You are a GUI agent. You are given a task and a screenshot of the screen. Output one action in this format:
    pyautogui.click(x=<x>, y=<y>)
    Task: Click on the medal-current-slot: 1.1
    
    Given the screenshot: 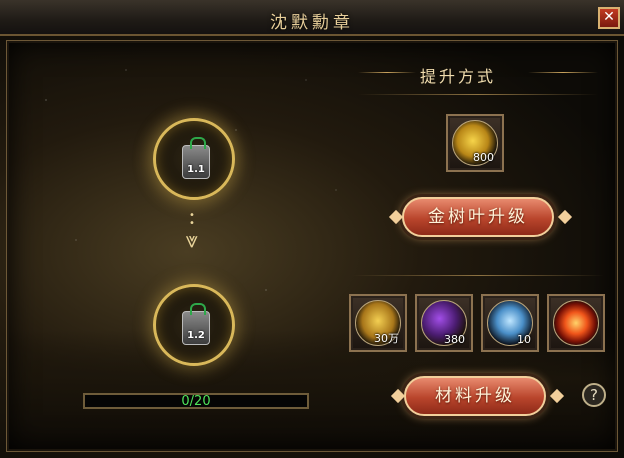 What is the action you would take?
    pyautogui.click(x=194, y=159)
    